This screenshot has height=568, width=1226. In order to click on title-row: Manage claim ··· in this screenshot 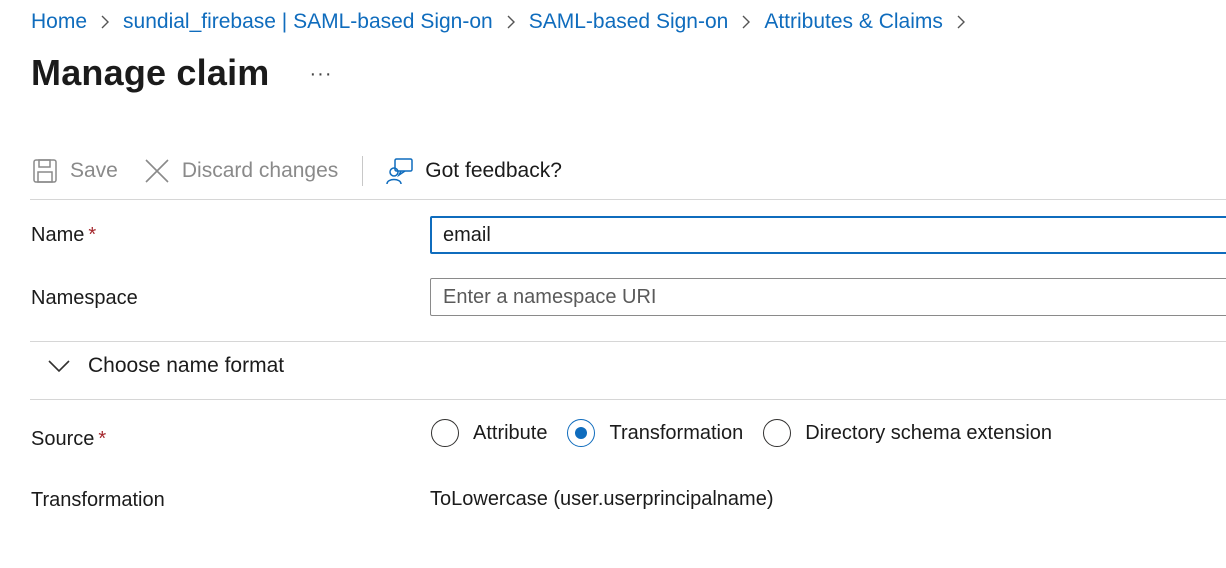, I will do `click(181, 73)`.